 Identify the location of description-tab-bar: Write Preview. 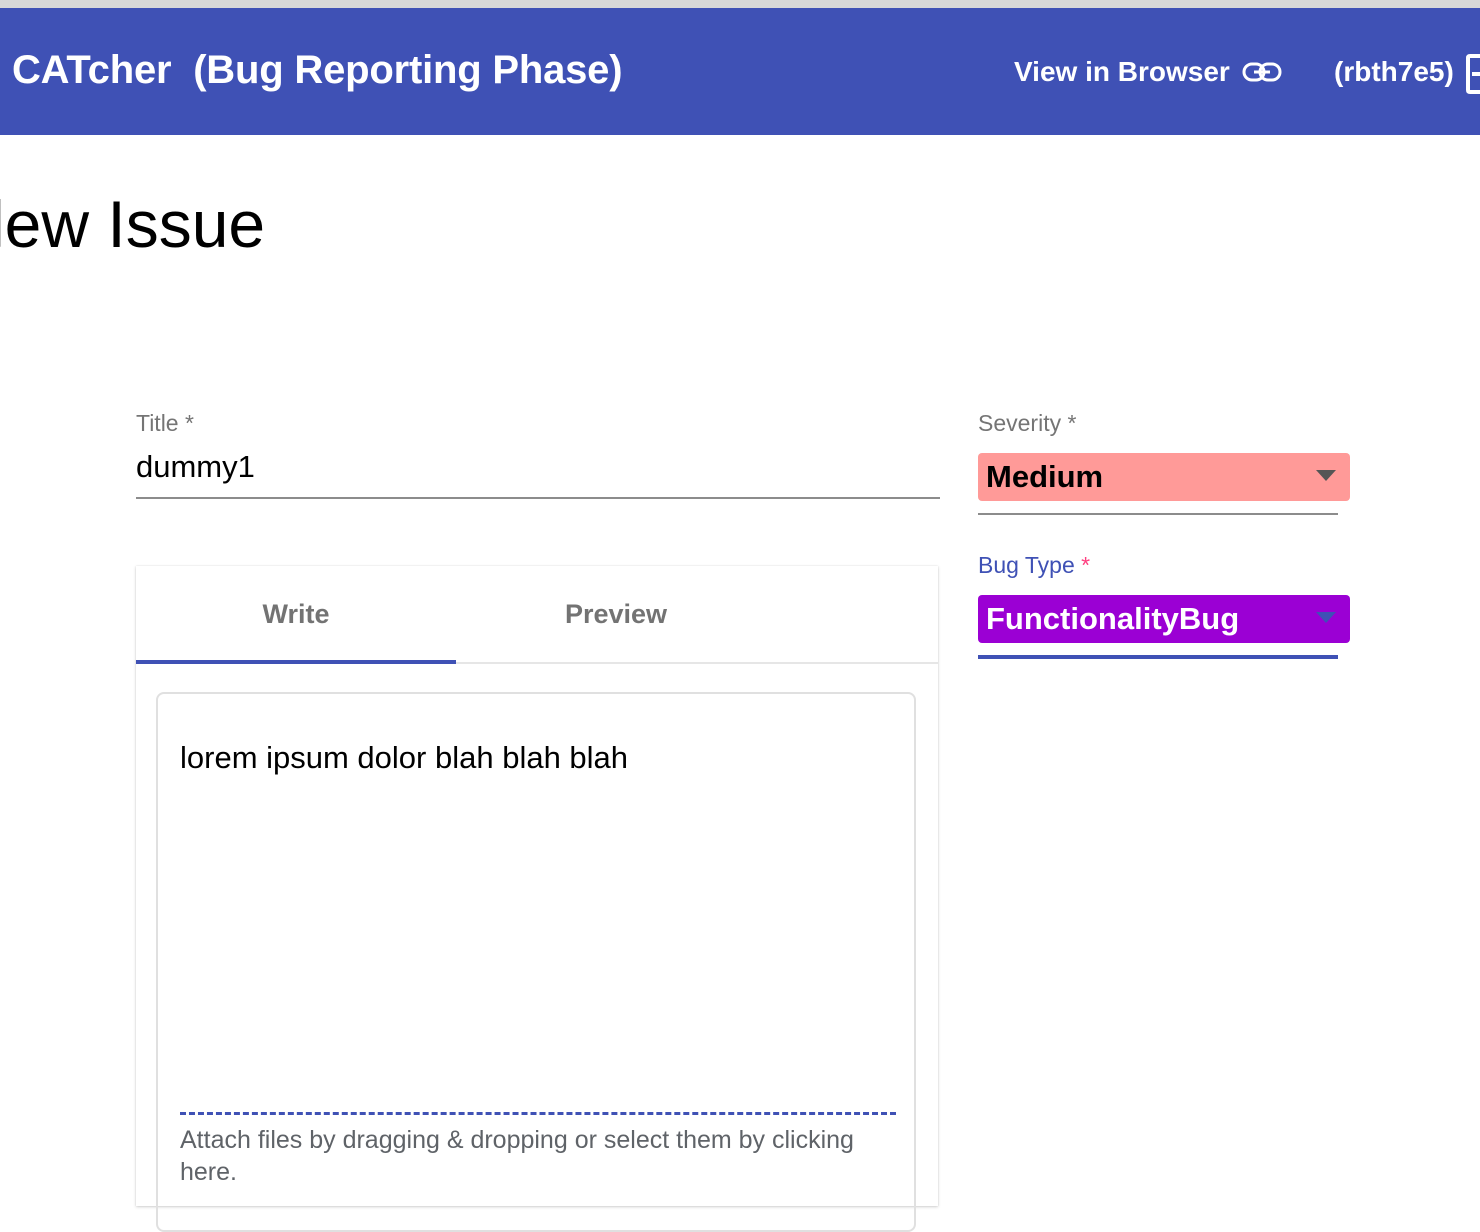
(537, 615).